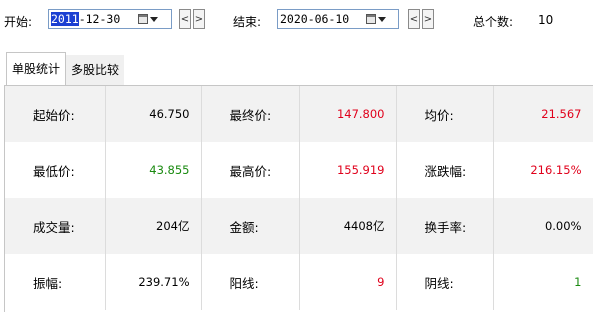  What do you see at coordinates (95, 70) in the screenshot?
I see `tab-multi-stock-compare: 多股比较` at bounding box center [95, 70].